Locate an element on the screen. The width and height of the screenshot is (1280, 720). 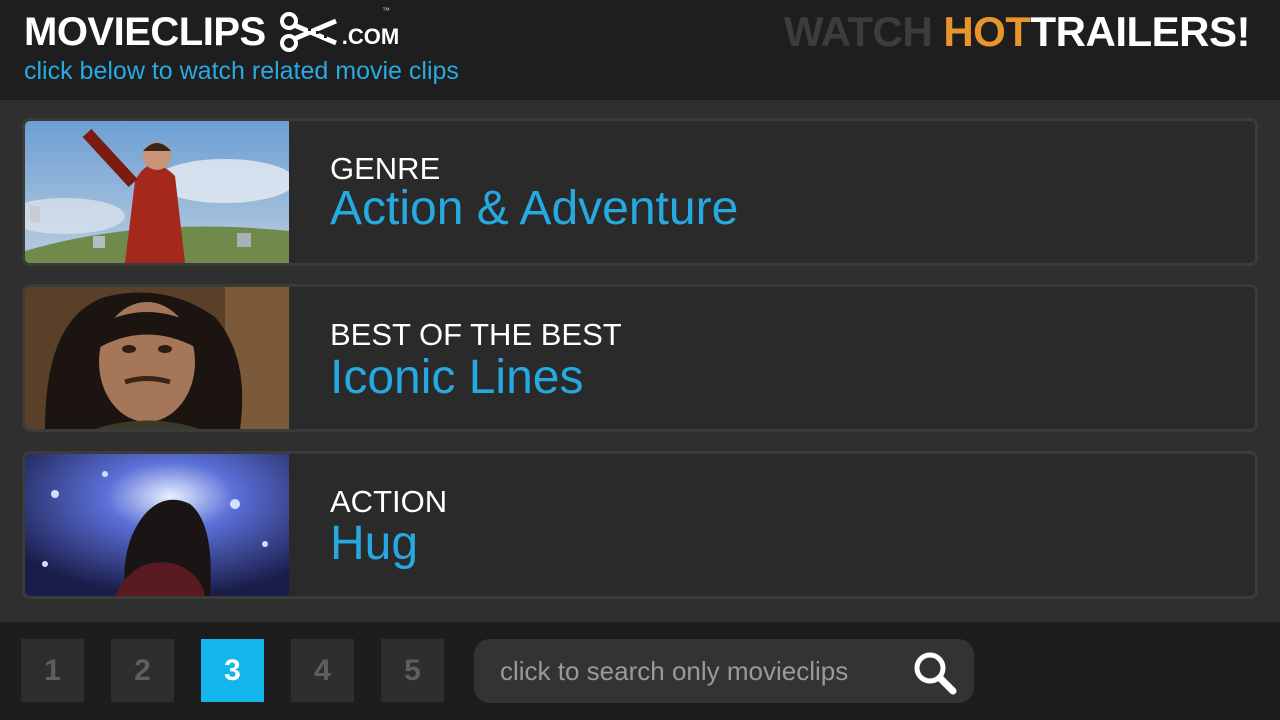
scissors-icon is located at coordinates (308, 32).